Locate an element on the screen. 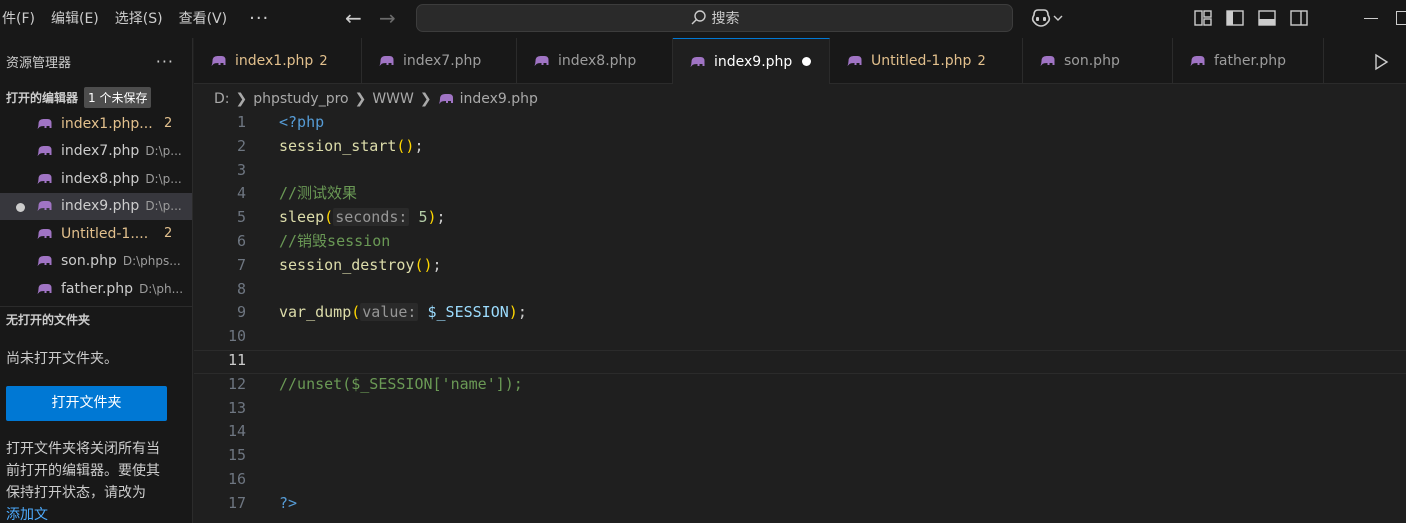 Image resolution: width=1406 pixels, height=523 pixels. open-editor-item: index1.php... 2 is located at coordinates (96, 124).